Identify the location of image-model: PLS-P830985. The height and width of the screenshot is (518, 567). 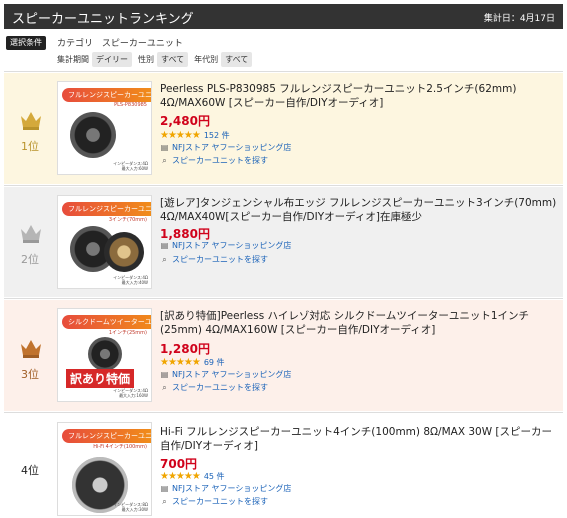
(130, 105).